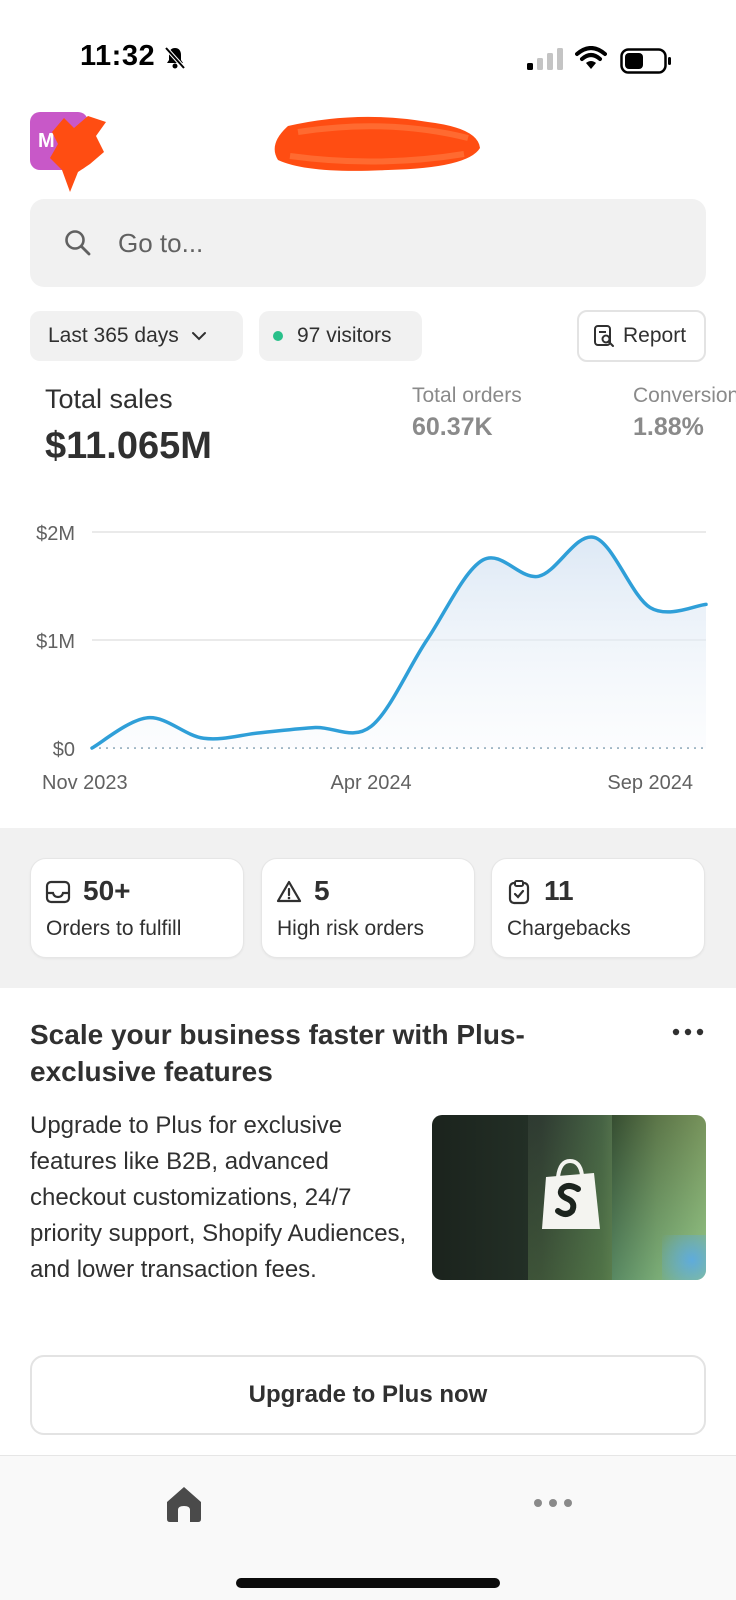 Image resolution: width=736 pixels, height=1600 pixels. I want to click on live-dot-icon, so click(278, 336).